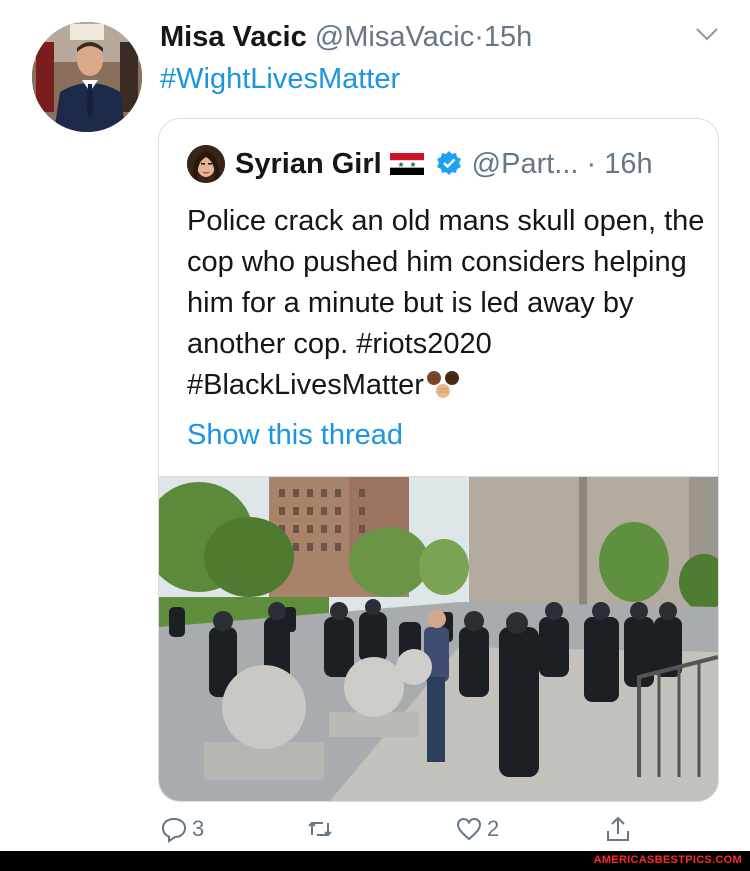 The width and height of the screenshot is (750, 871). I want to click on author-handle: @MisaVacic, so click(394, 37).